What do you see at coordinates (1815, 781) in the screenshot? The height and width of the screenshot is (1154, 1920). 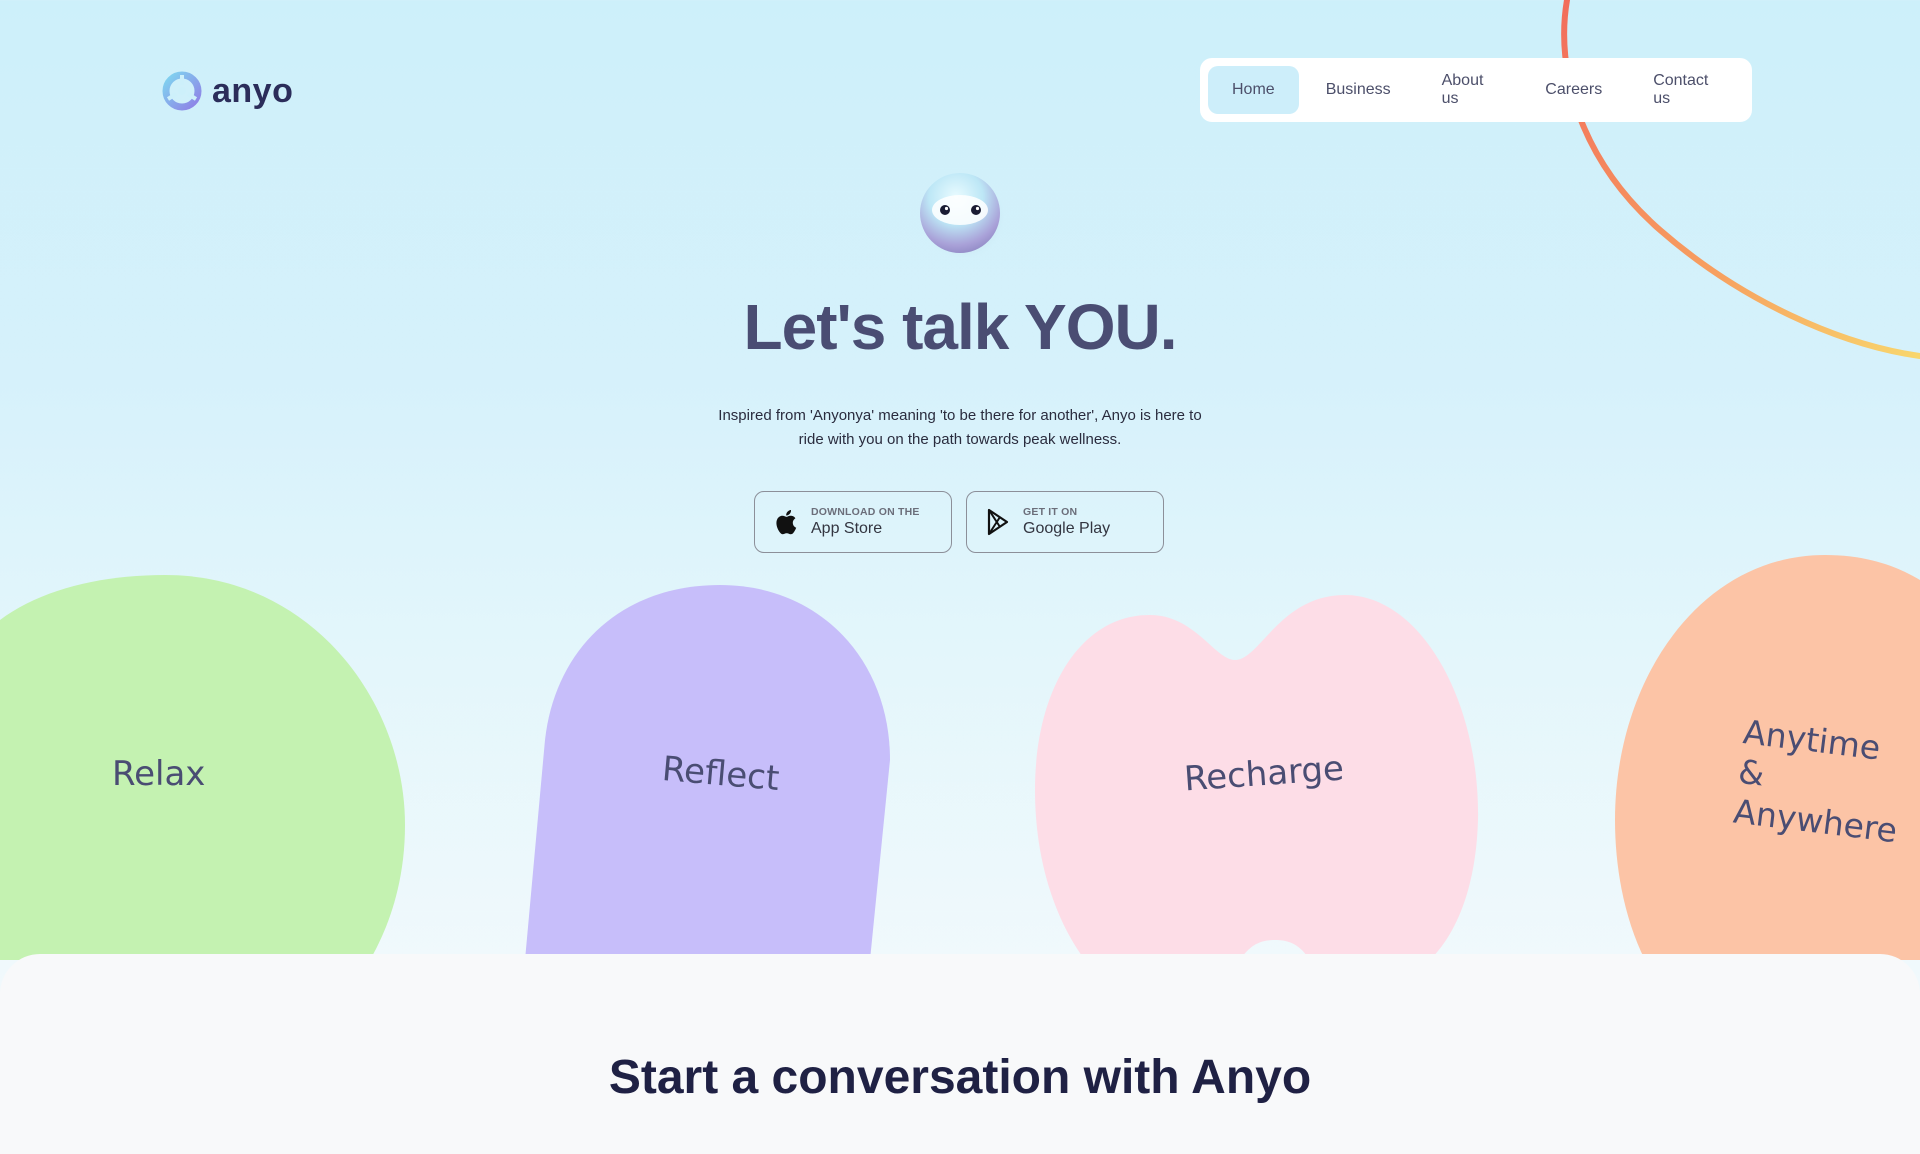 I see `blob-label-anytime-anywhere: Anytime & Anywhere` at bounding box center [1815, 781].